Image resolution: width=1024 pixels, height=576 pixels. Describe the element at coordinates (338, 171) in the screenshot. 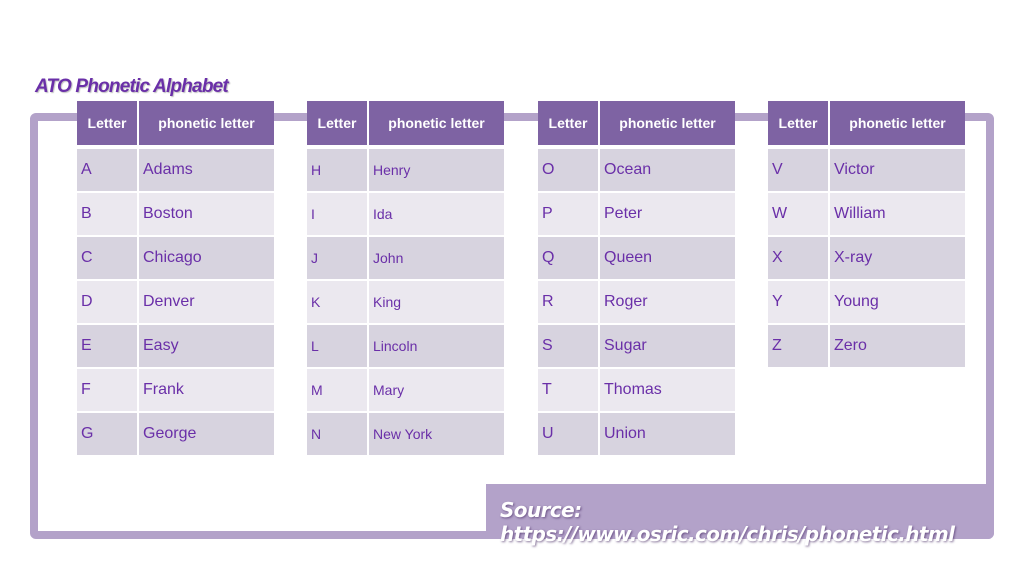

I see `letter-cell: H` at that location.